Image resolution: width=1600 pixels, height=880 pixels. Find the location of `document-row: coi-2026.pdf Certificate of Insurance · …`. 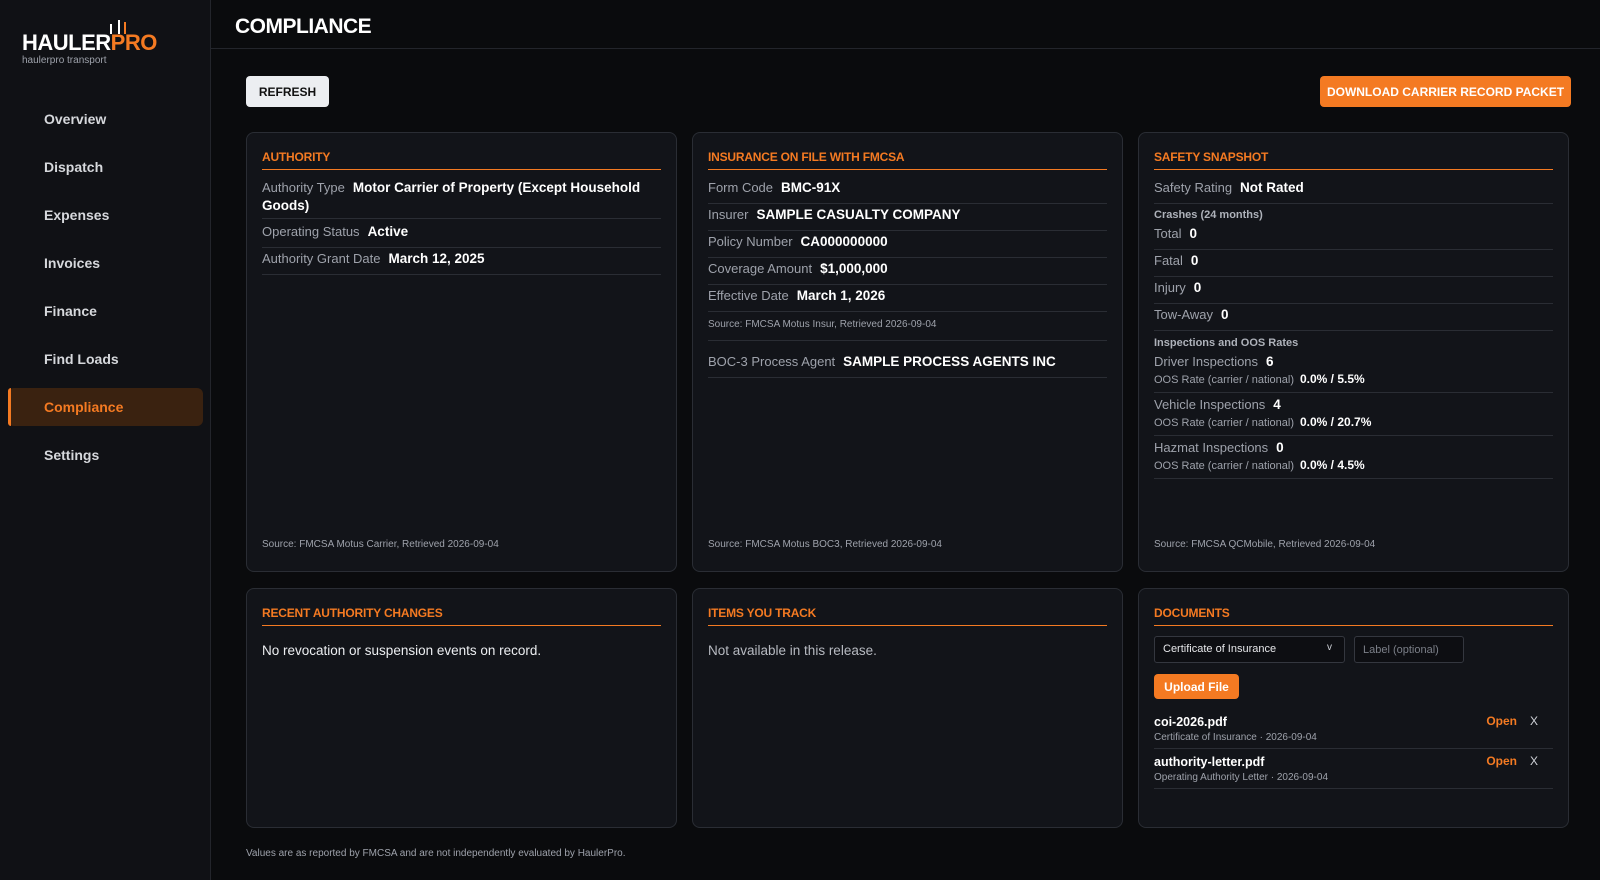

document-row: coi-2026.pdf Certificate of Insurance · … is located at coordinates (1353, 729).